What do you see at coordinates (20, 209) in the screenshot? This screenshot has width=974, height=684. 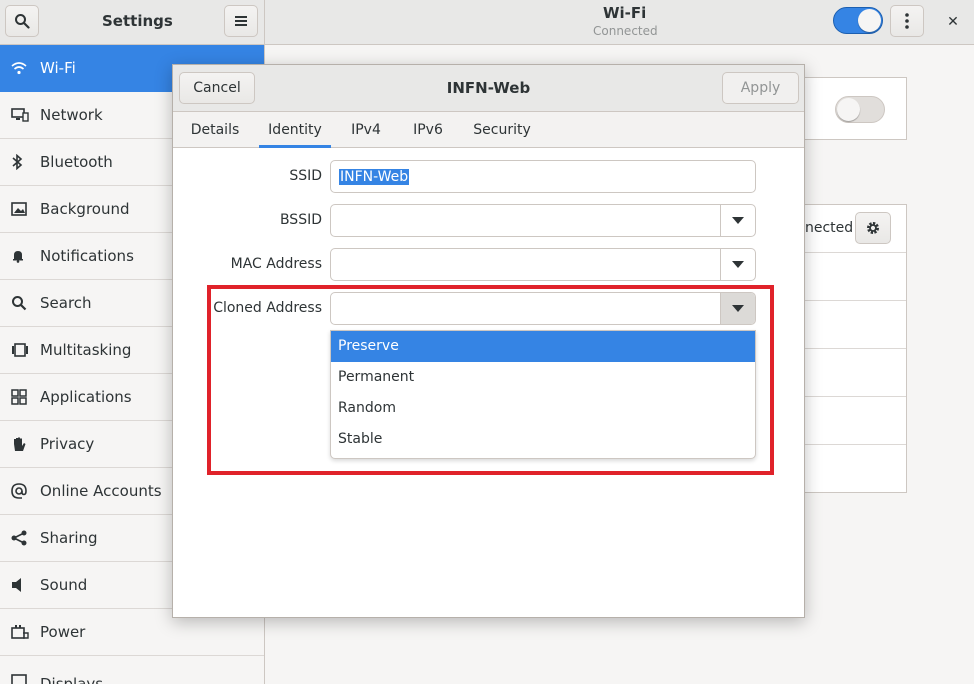 I see `background-icon` at bounding box center [20, 209].